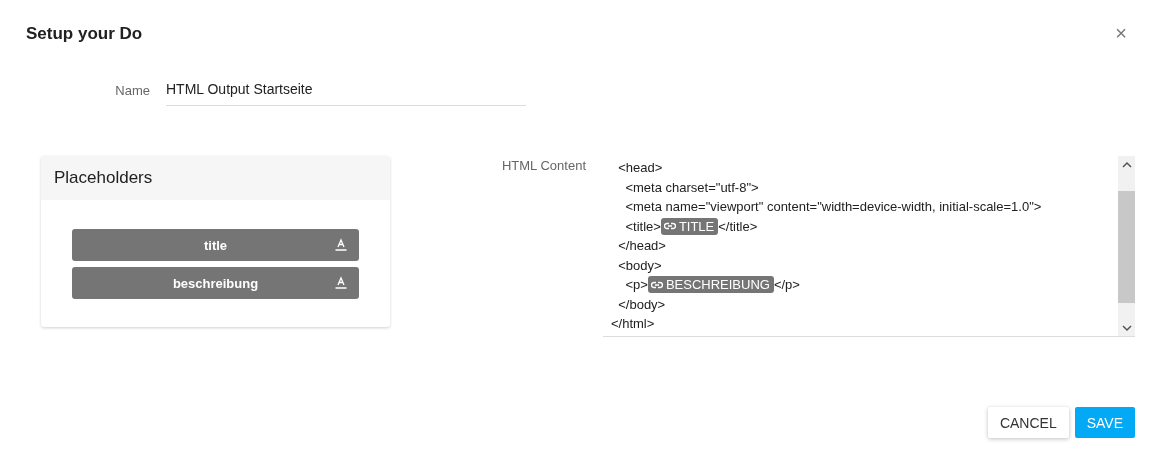 Image resolution: width=1150 pixels, height=454 pixels. I want to click on placeholder-button: beschreibung, so click(215, 283).